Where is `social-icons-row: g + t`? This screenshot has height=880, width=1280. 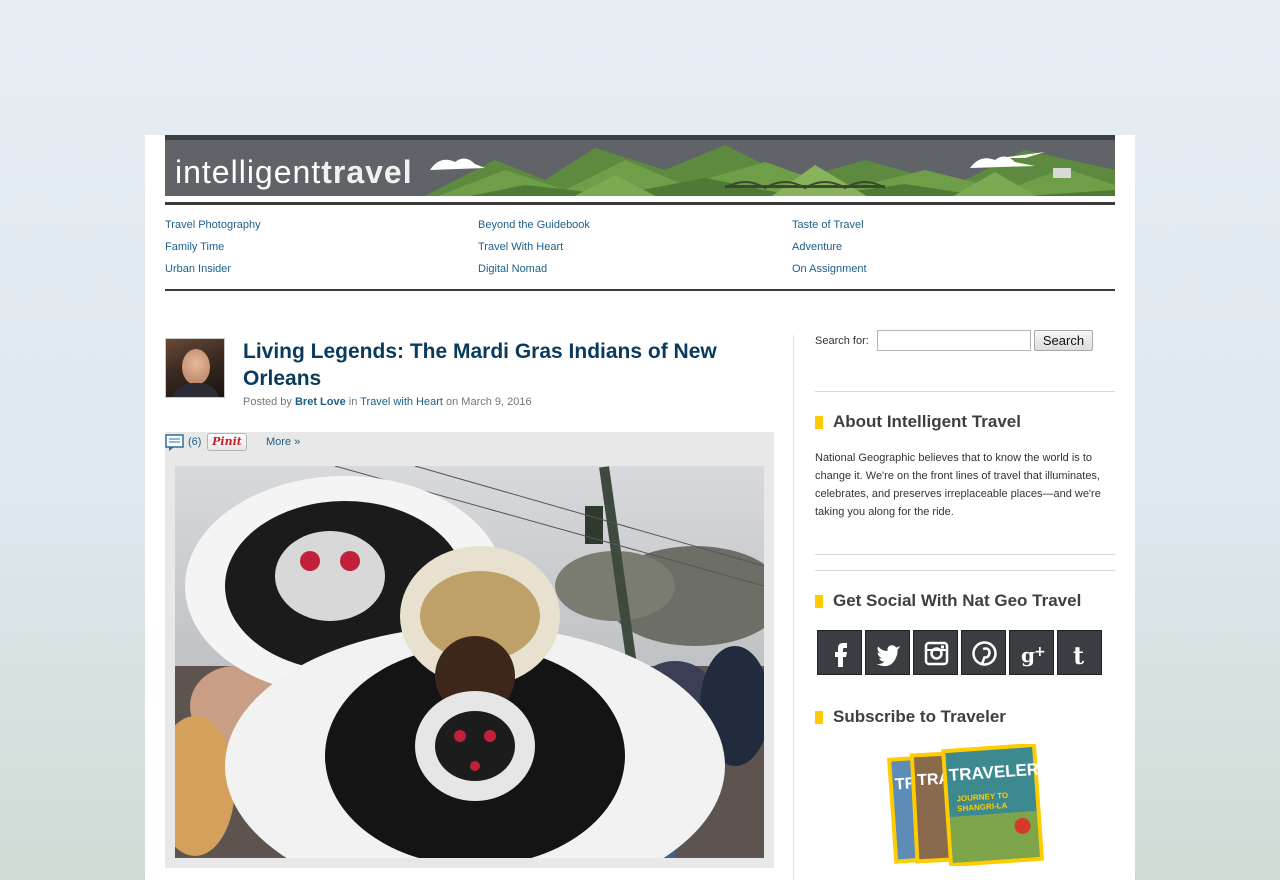 social-icons-row: g + t is located at coordinates (962, 653).